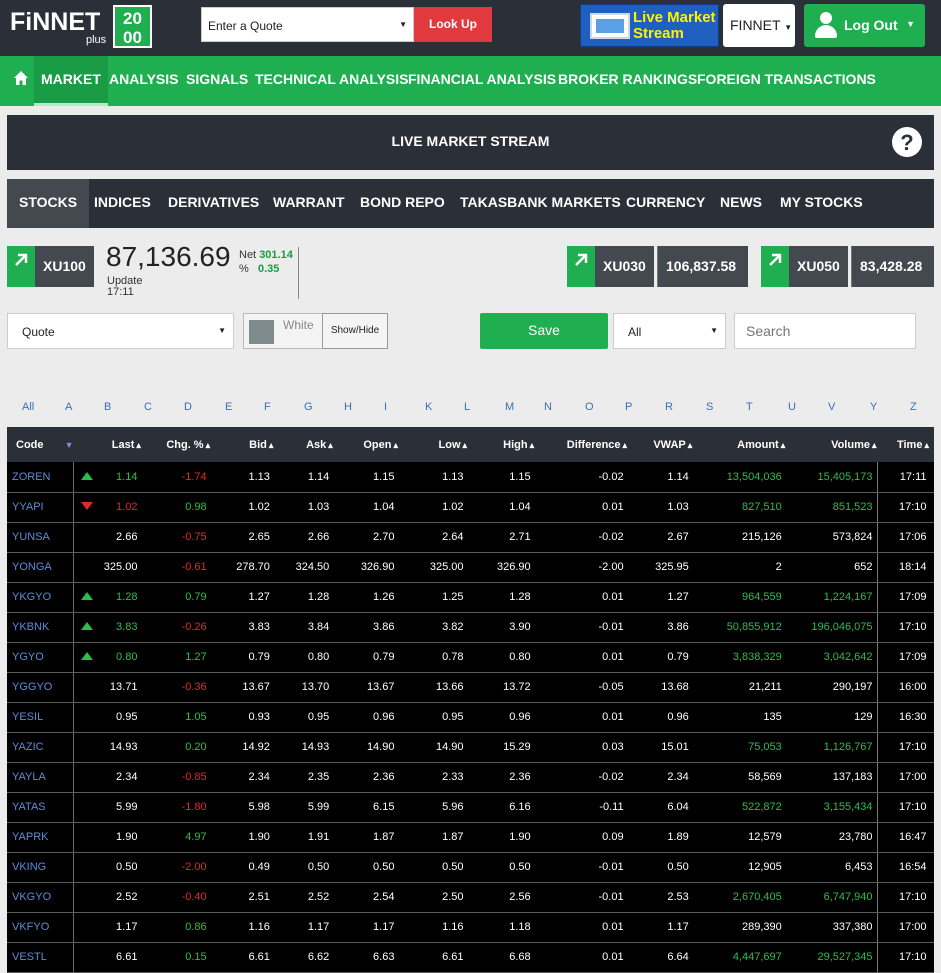 This screenshot has height=973, width=941. Describe the element at coordinates (144, 81) in the screenshot. I see `nav-analysis: ANALYSIS` at that location.